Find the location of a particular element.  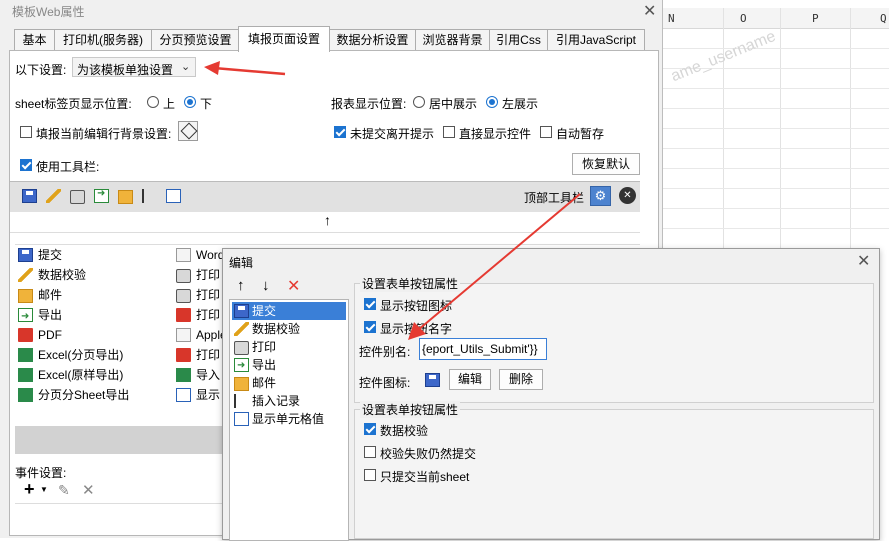

use-toolbar-label: 使用工具栏: is located at coordinates (68, 167).